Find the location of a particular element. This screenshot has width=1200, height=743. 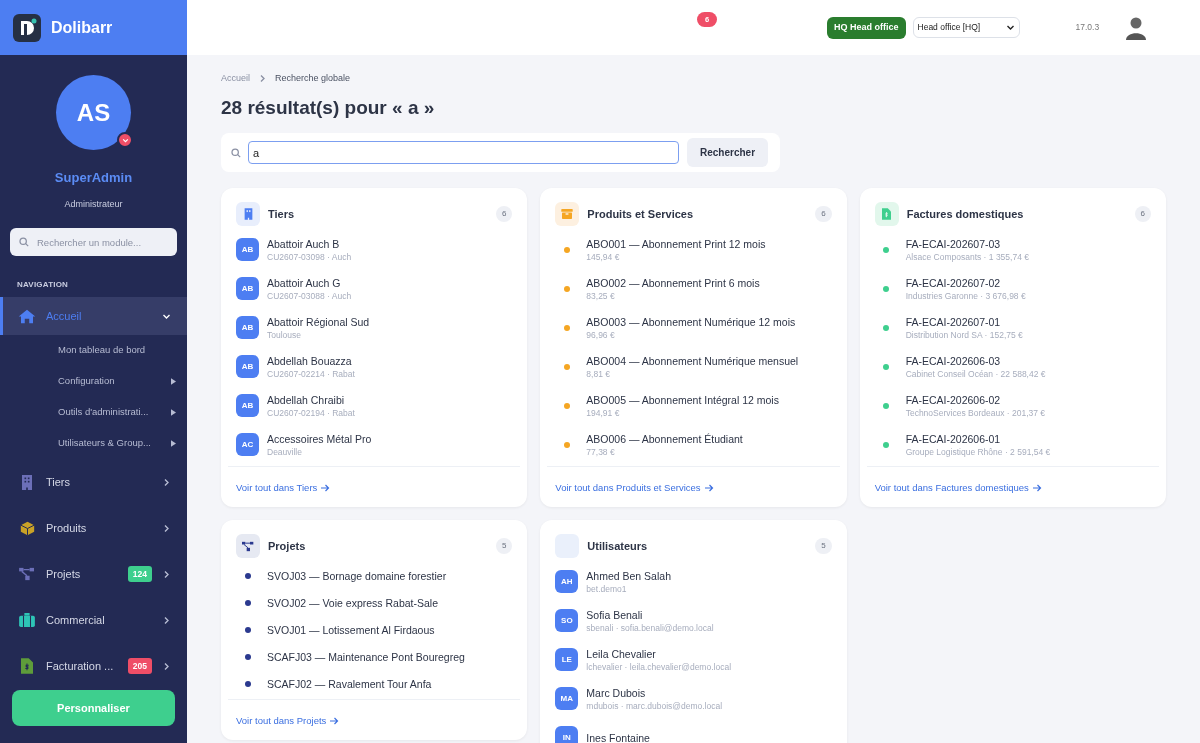

initials-avatar: MA is located at coordinates (567, 698).